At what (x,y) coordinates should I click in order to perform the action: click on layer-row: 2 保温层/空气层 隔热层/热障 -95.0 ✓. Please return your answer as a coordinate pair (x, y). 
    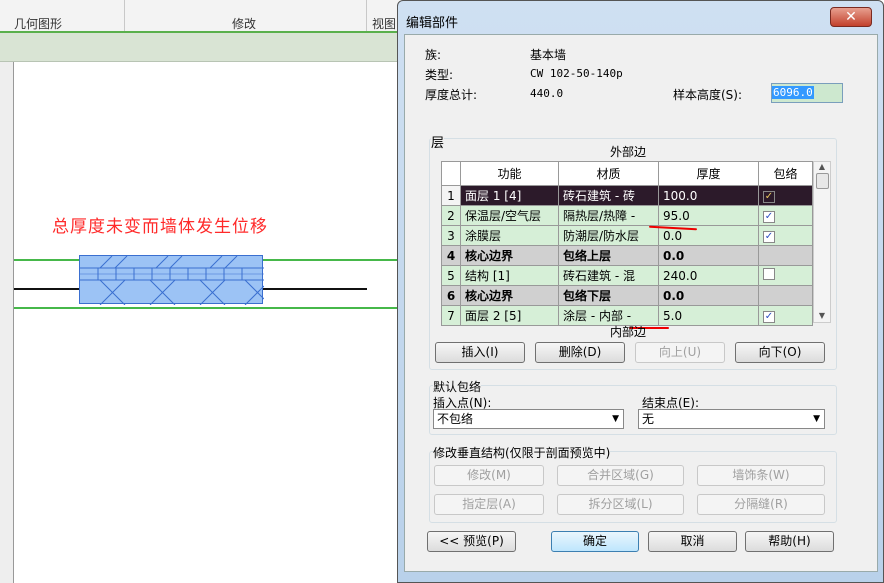
    Looking at the image, I should click on (627, 215).